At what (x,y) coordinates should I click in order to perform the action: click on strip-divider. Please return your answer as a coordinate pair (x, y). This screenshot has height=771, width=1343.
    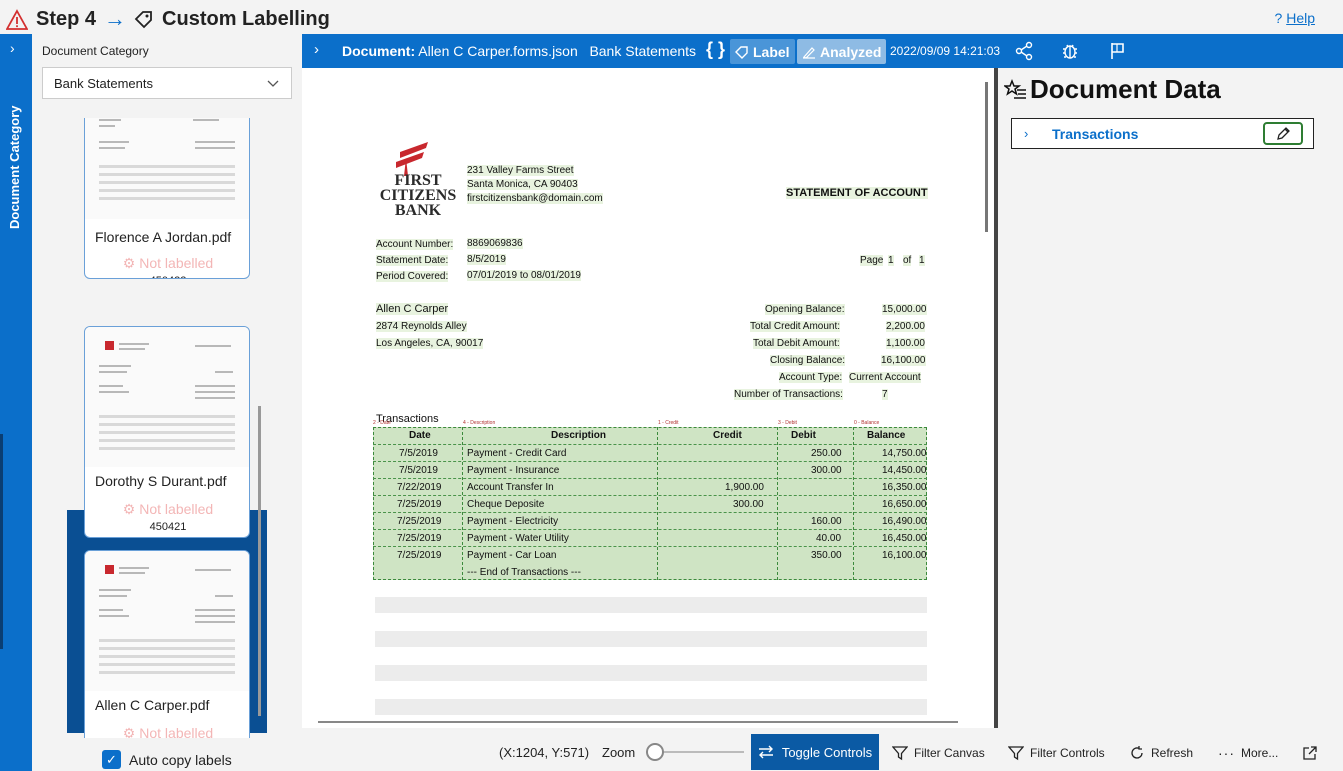
    Looking at the image, I should click on (1, 541).